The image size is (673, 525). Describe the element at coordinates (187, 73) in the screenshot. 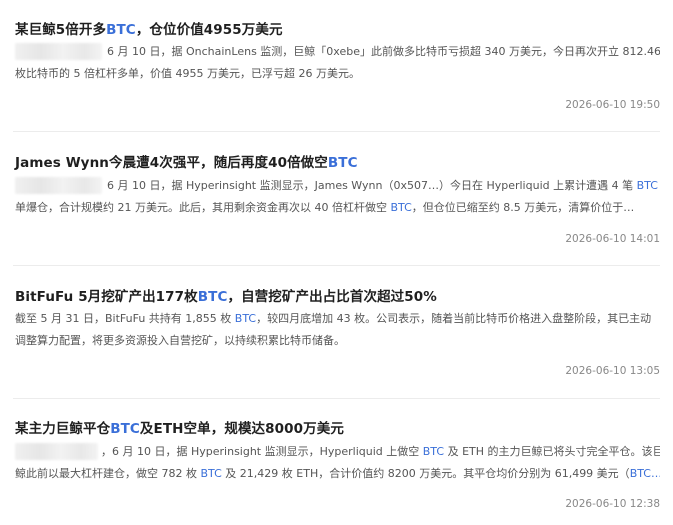

I see `summary-line: 枚比特币的 5 倍杠杆多单，价值 4955 万美元，已浮亏超 26 万美元。` at that location.